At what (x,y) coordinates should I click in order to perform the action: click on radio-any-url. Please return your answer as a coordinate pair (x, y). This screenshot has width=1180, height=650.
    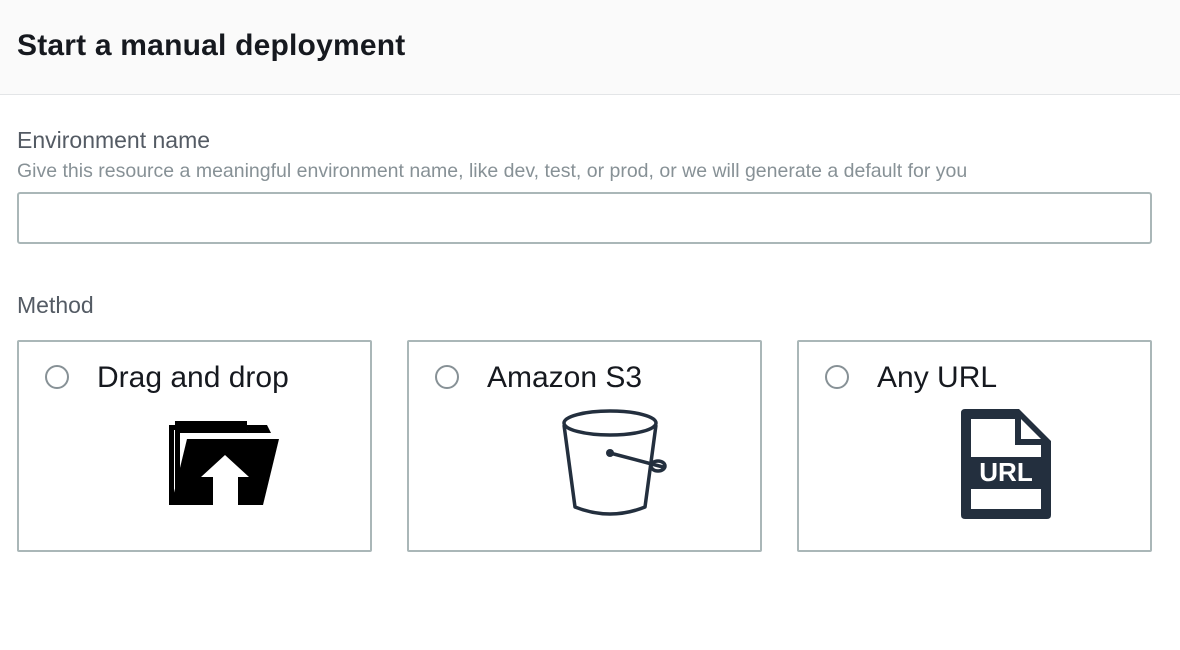
    Looking at the image, I should click on (837, 377).